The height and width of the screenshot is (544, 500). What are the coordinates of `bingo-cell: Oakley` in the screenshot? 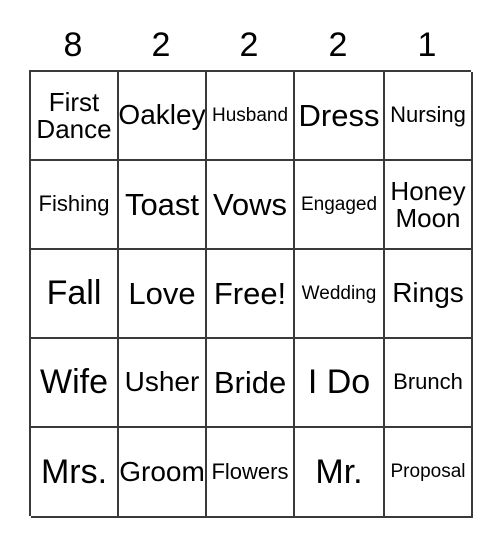 It's located at (163, 116).